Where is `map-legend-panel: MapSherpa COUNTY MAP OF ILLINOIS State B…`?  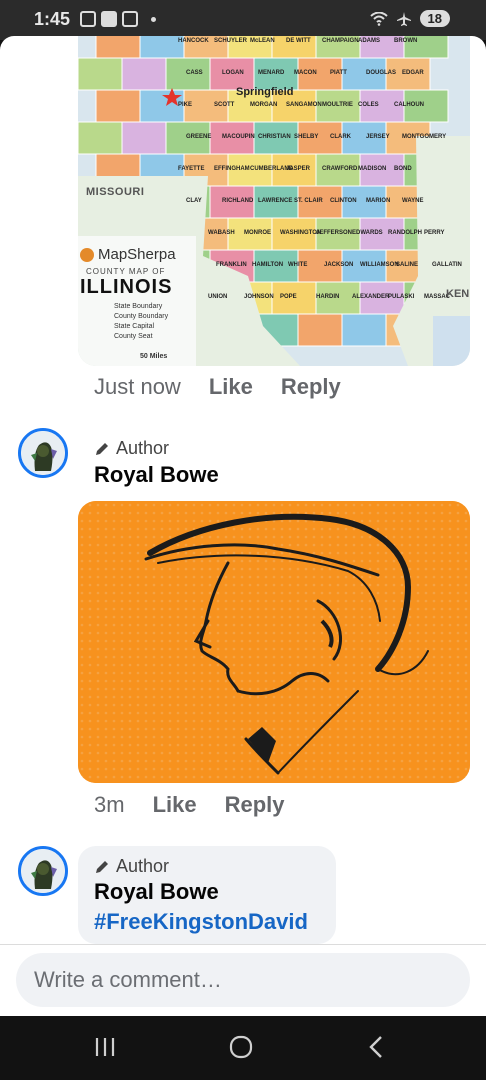 map-legend-panel: MapSherpa COUNTY MAP OF ILLINOIS State B… is located at coordinates (137, 301).